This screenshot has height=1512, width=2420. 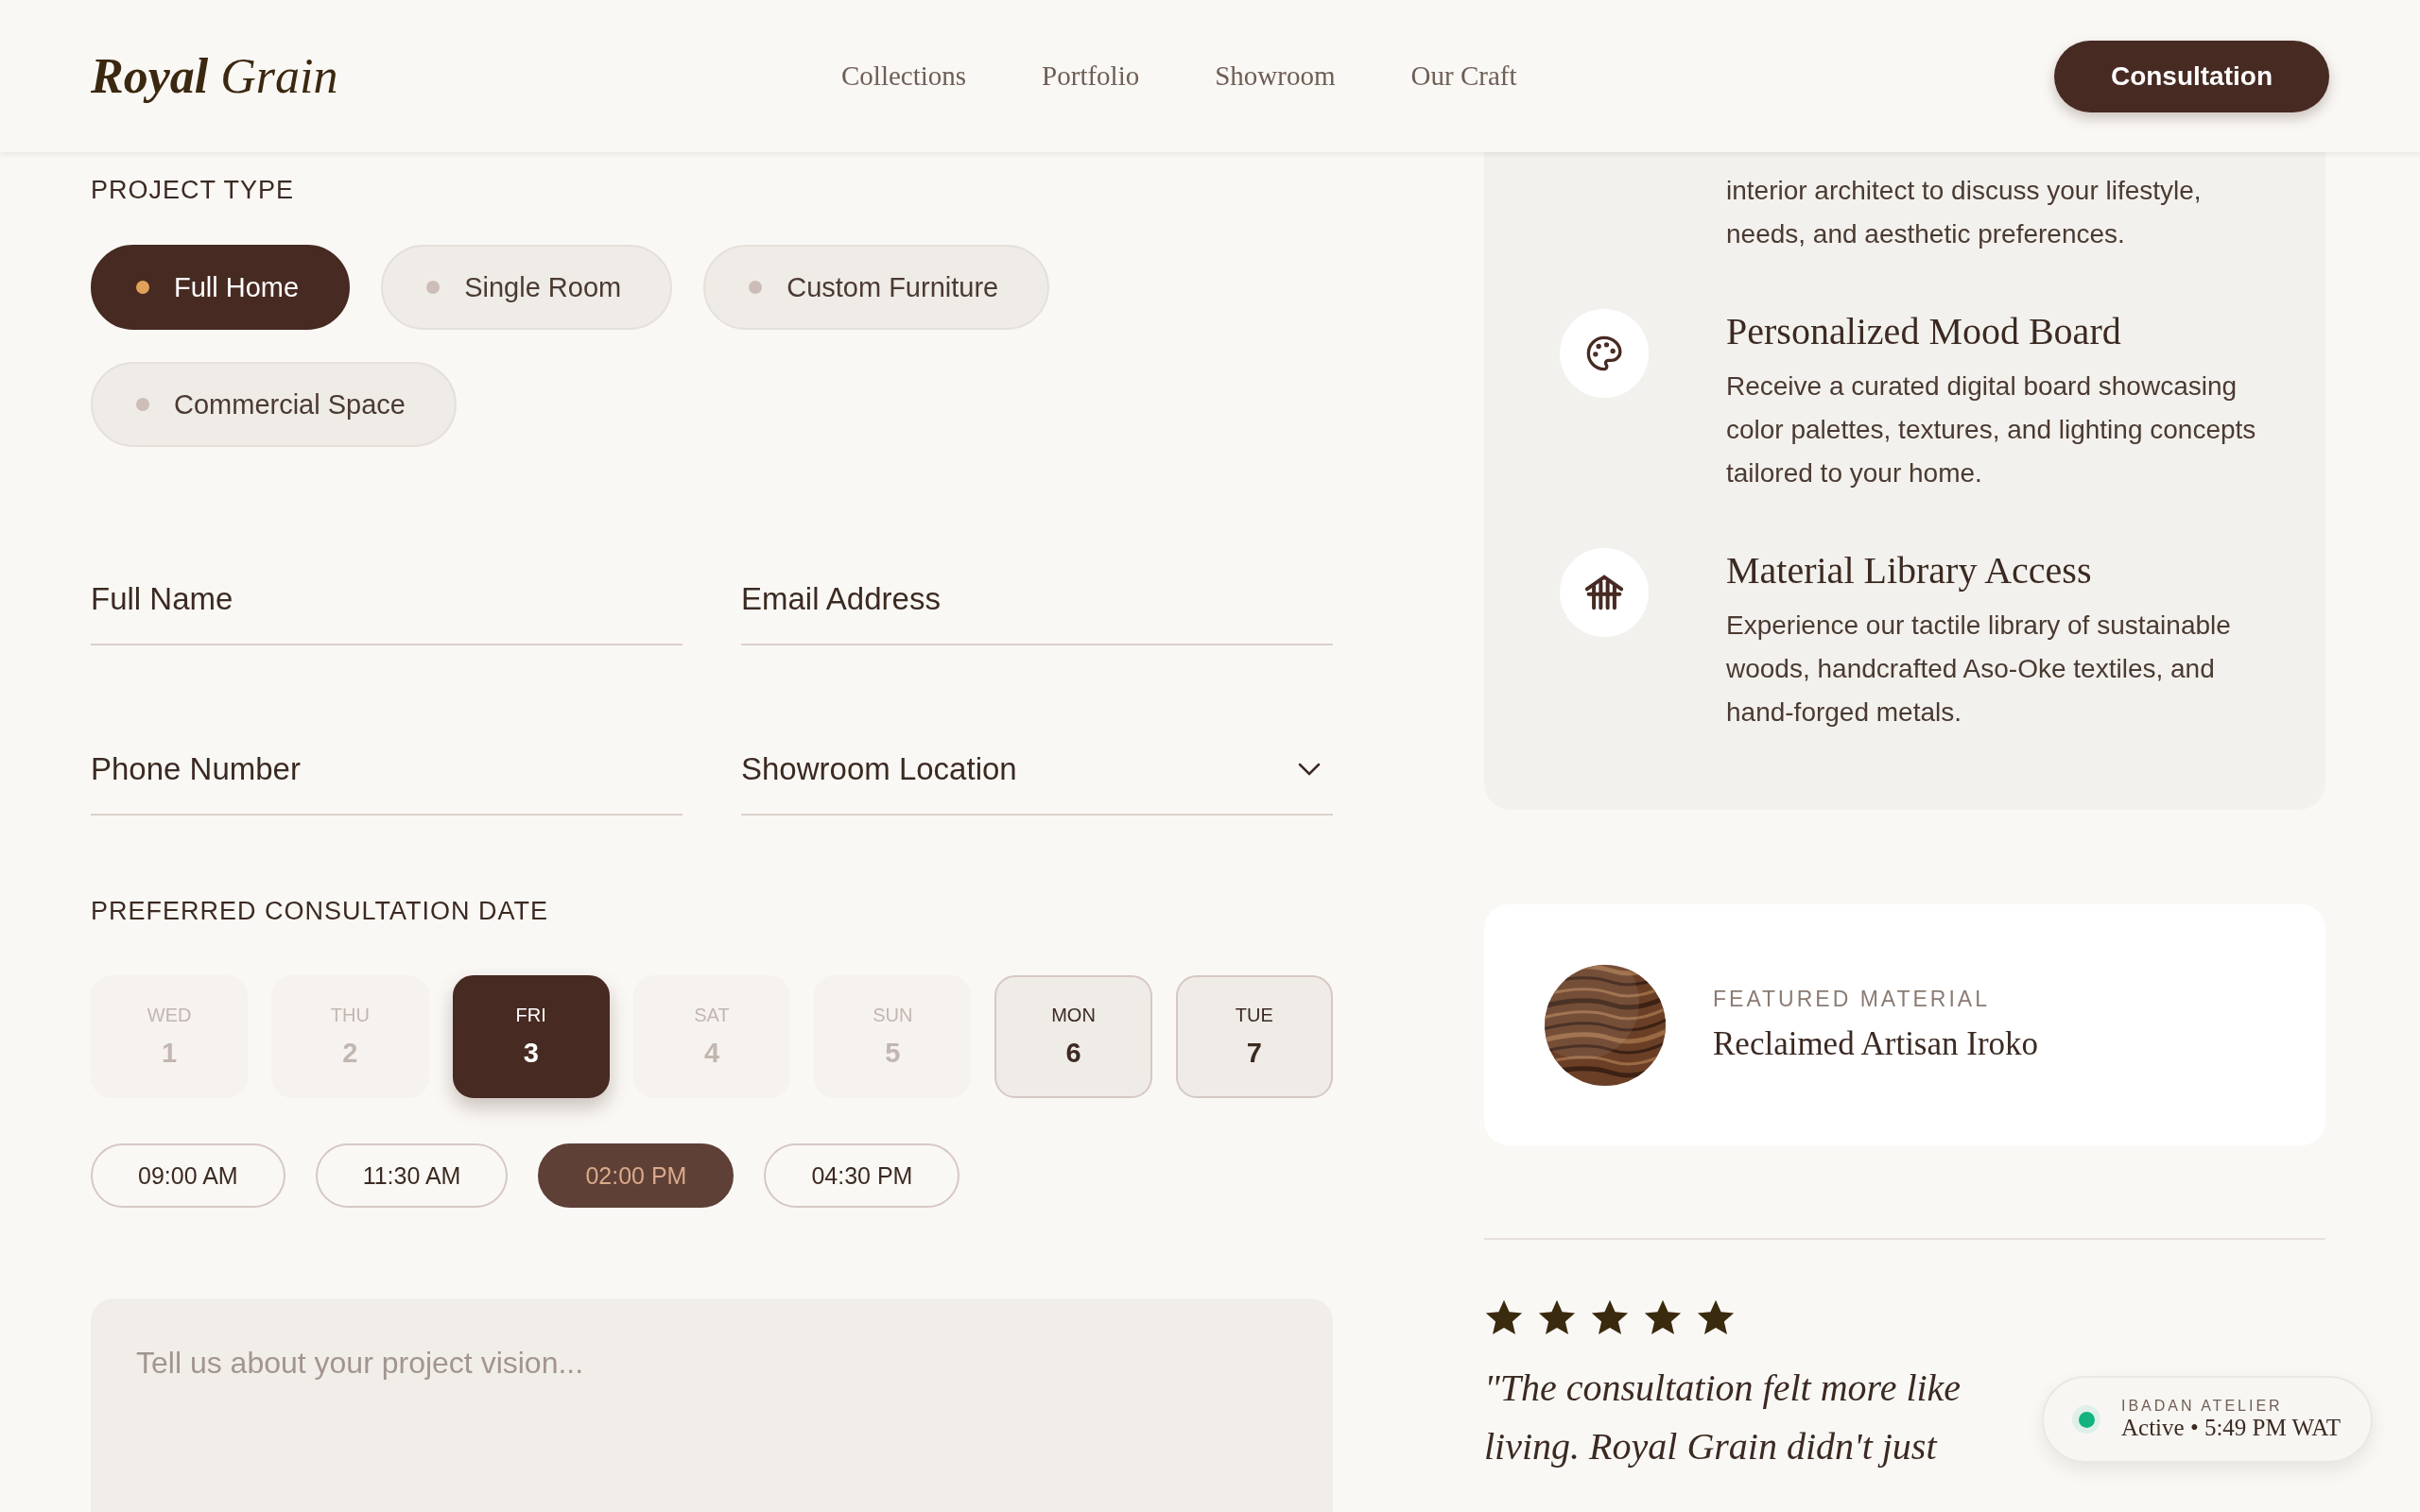 I want to click on input-field: Phone Number, so click(x=387, y=764).